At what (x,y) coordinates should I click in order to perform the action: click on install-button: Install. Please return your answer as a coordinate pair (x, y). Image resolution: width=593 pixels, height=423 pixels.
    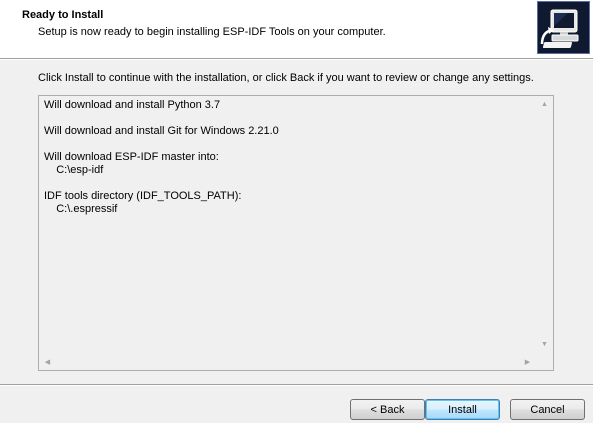
    Looking at the image, I should click on (462, 409).